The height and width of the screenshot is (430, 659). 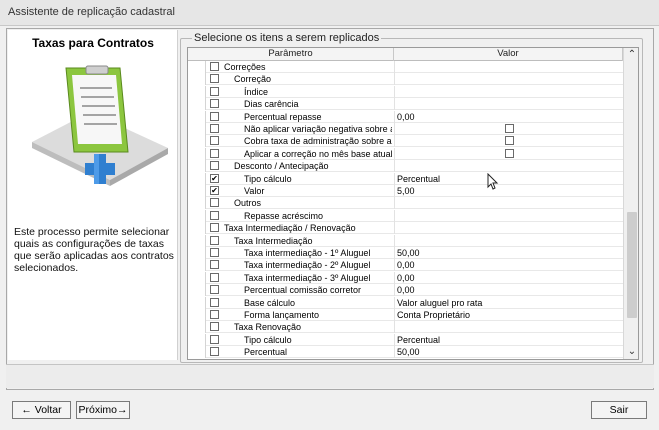 I want to click on table-row: Repasse acréscimo, so click(x=405, y=215).